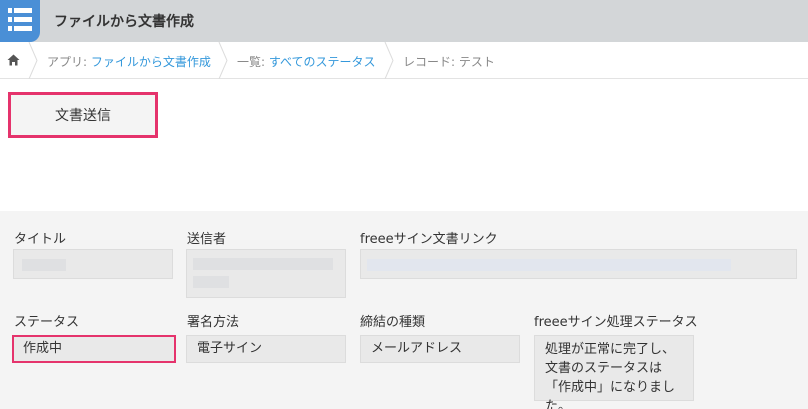  I want to click on sign-method-value: 電子サイン, so click(230, 348).